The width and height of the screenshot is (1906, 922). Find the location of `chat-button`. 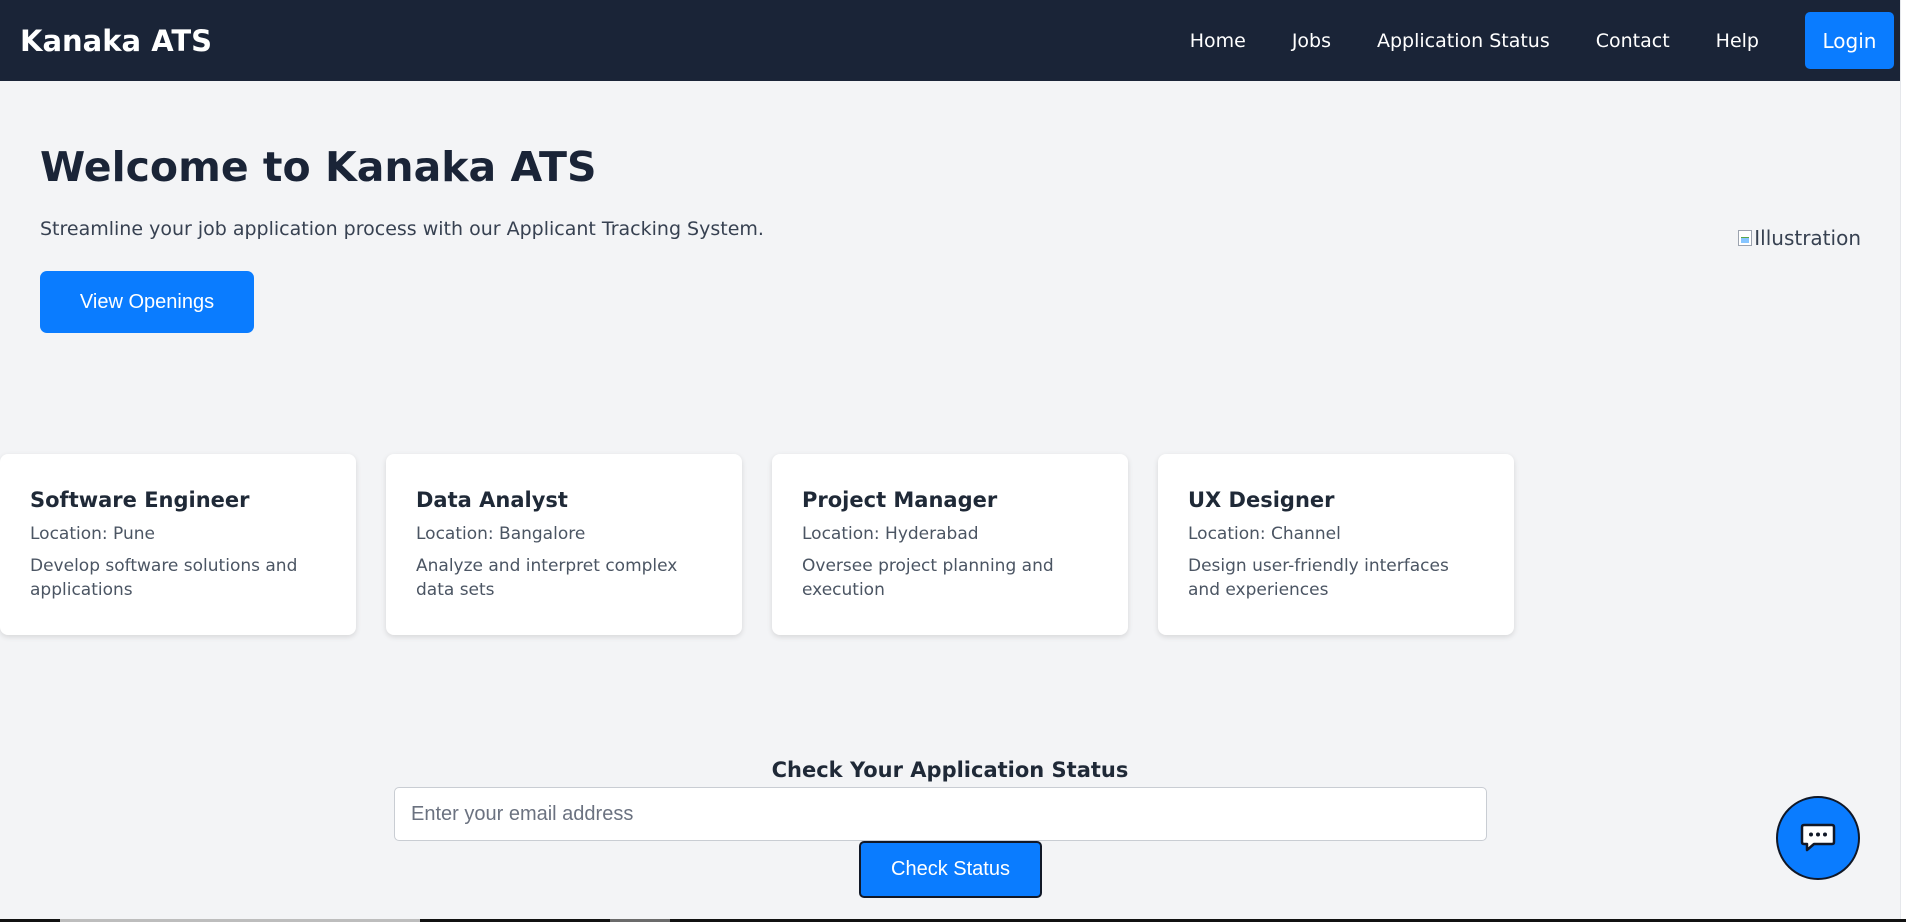

chat-button is located at coordinates (1818, 838).